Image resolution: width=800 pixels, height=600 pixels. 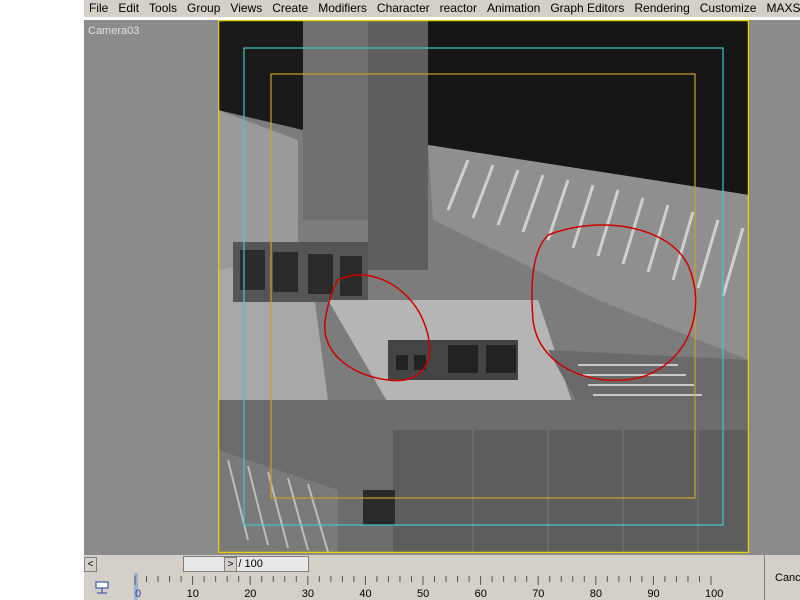 I want to click on ruler-label: 0, so click(x=138, y=594).